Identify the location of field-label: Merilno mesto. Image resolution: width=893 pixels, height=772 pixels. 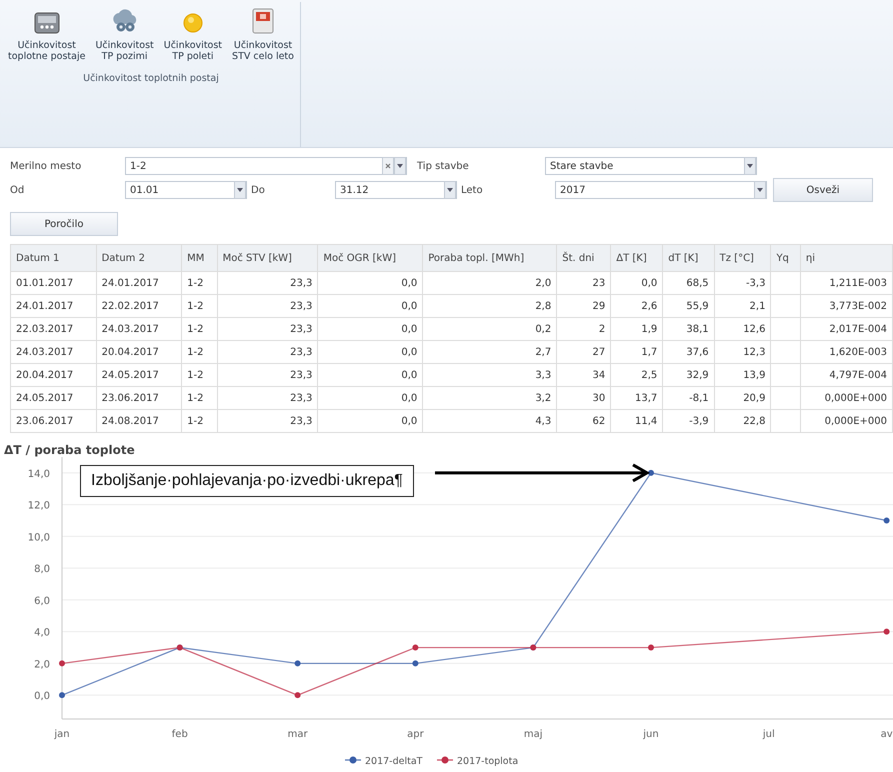
(46, 166).